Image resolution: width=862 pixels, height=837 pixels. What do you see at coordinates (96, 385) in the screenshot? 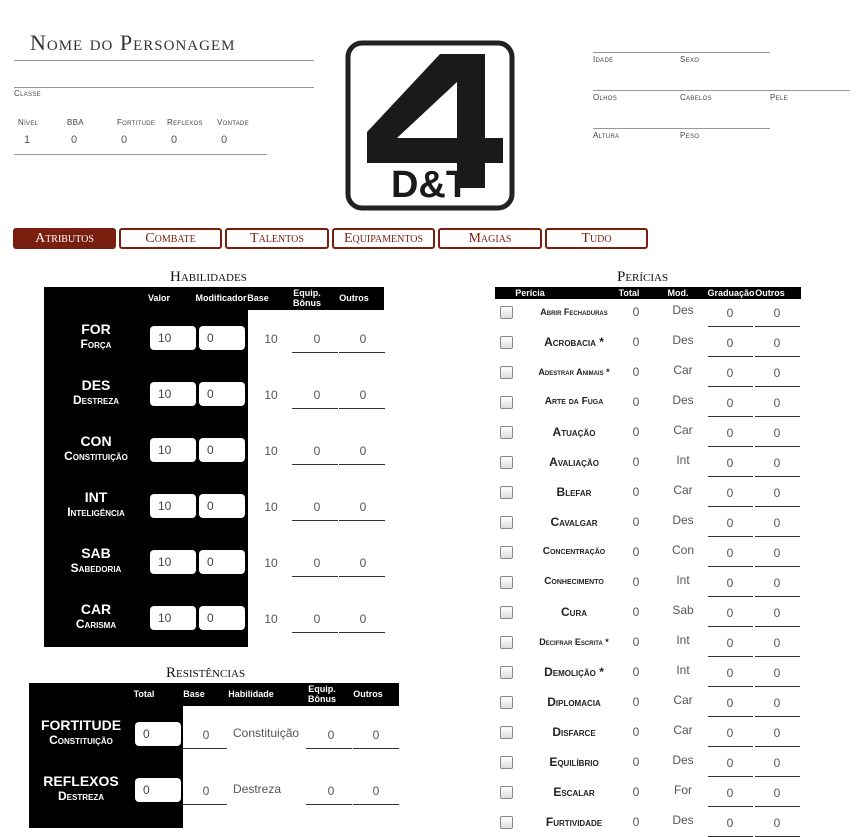
I see `ability-abbr: DES` at bounding box center [96, 385].